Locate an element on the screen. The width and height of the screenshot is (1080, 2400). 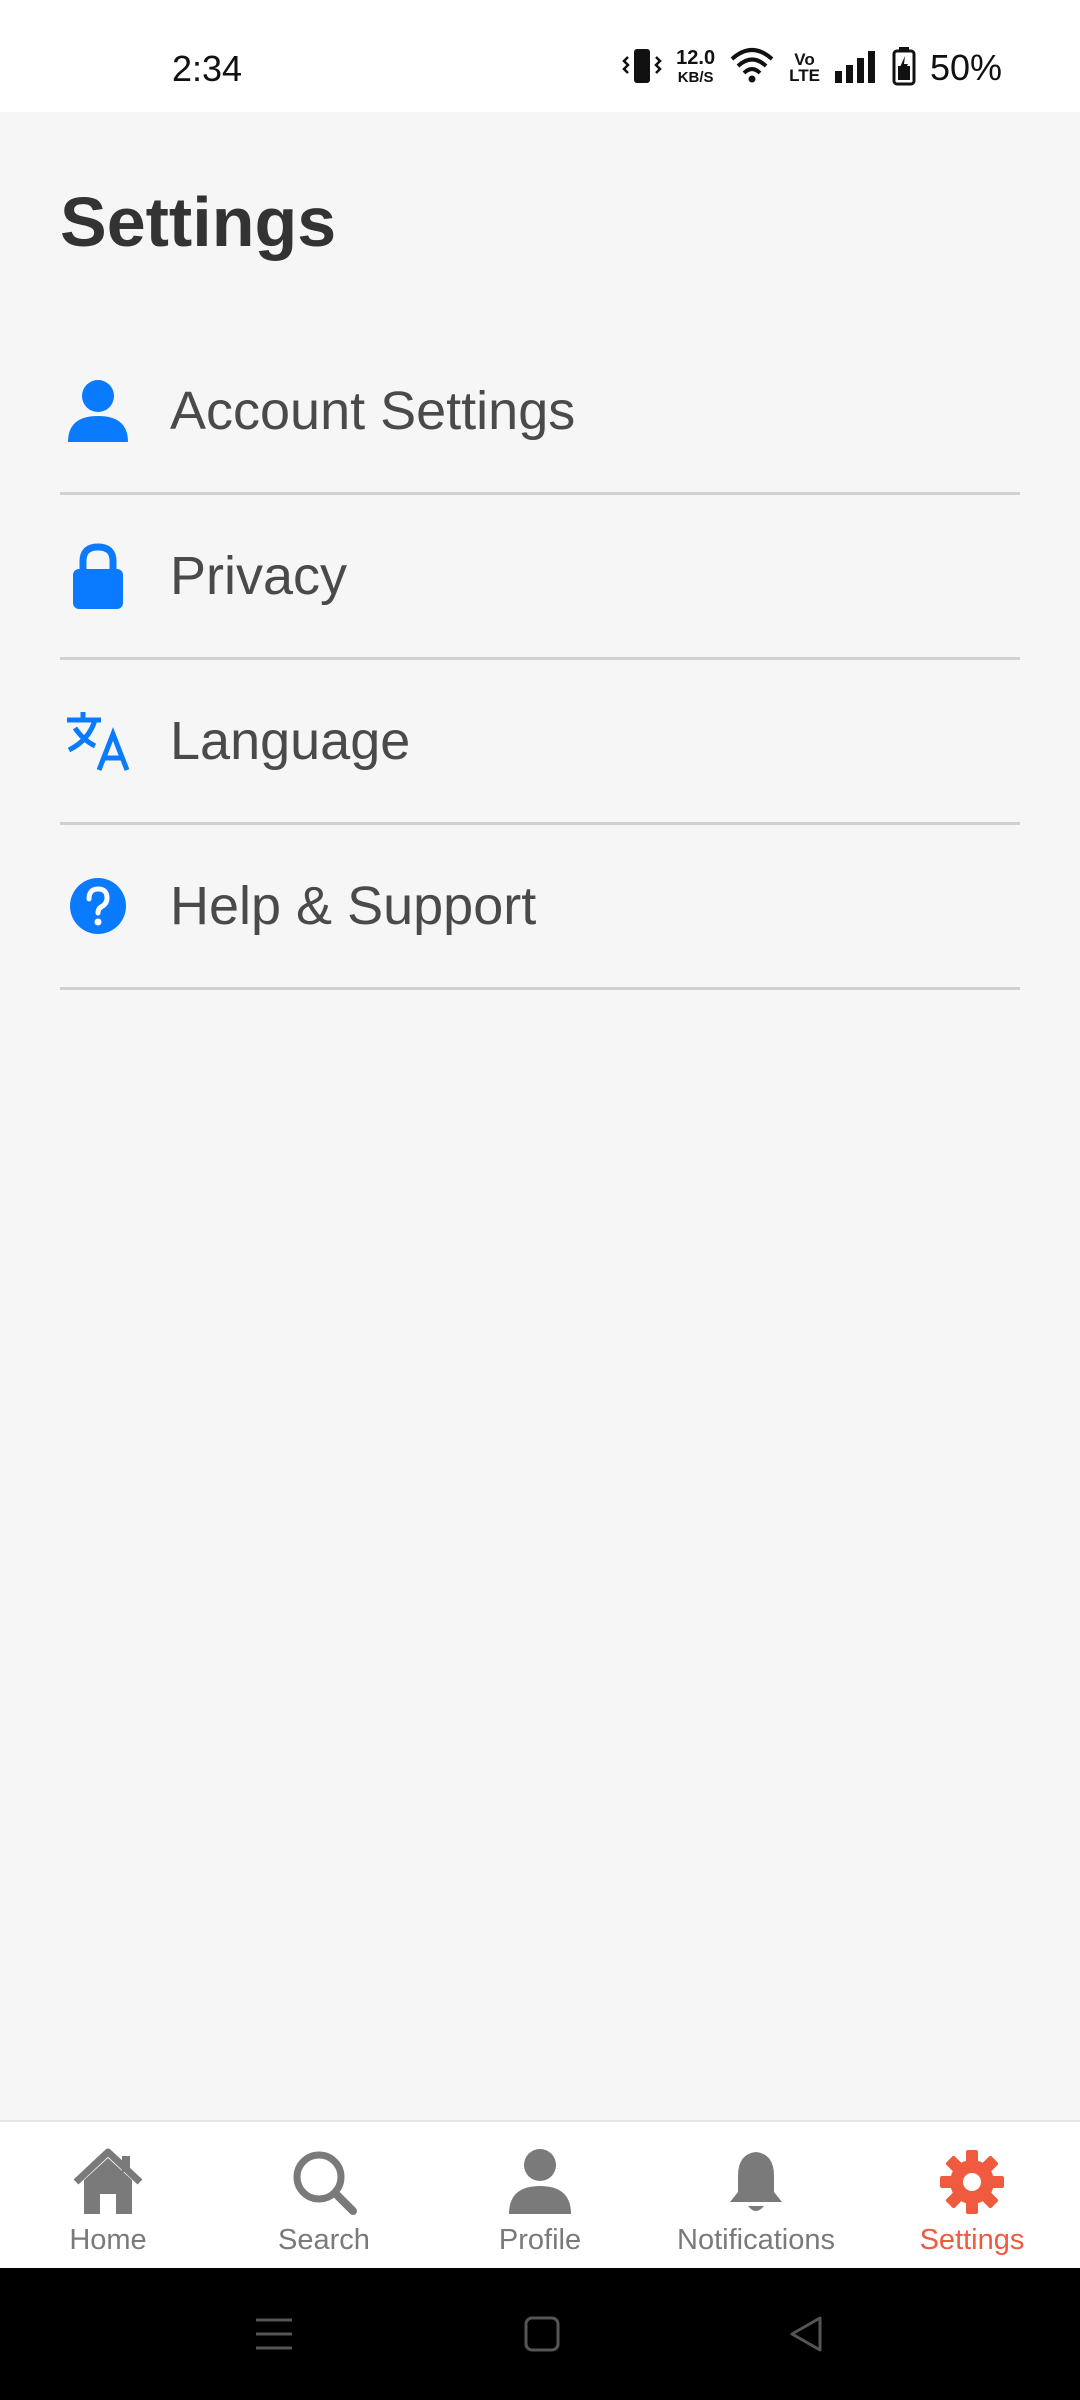
status-time: 2:34 is located at coordinates (207, 68).